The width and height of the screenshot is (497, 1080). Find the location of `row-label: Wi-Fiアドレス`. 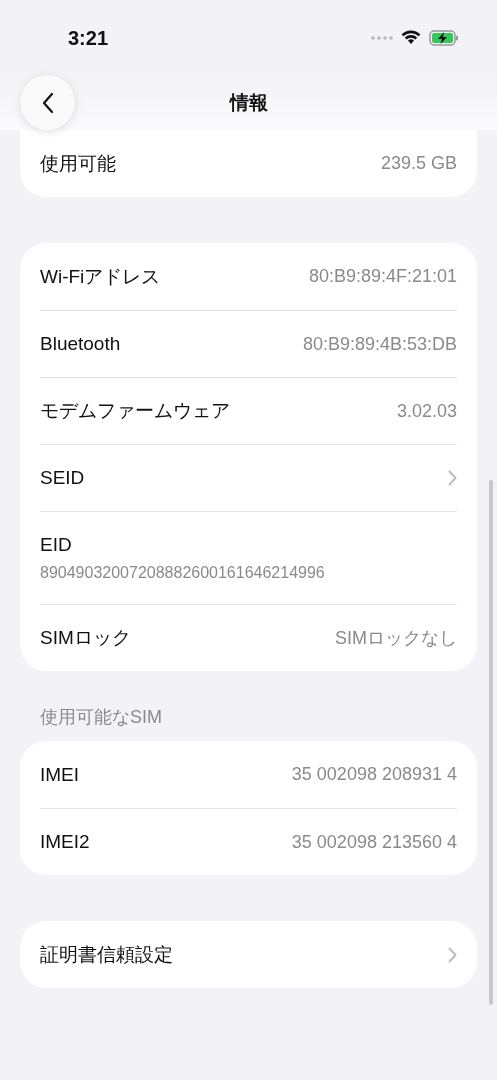

row-label: Wi-Fiアドレス is located at coordinates (100, 276).